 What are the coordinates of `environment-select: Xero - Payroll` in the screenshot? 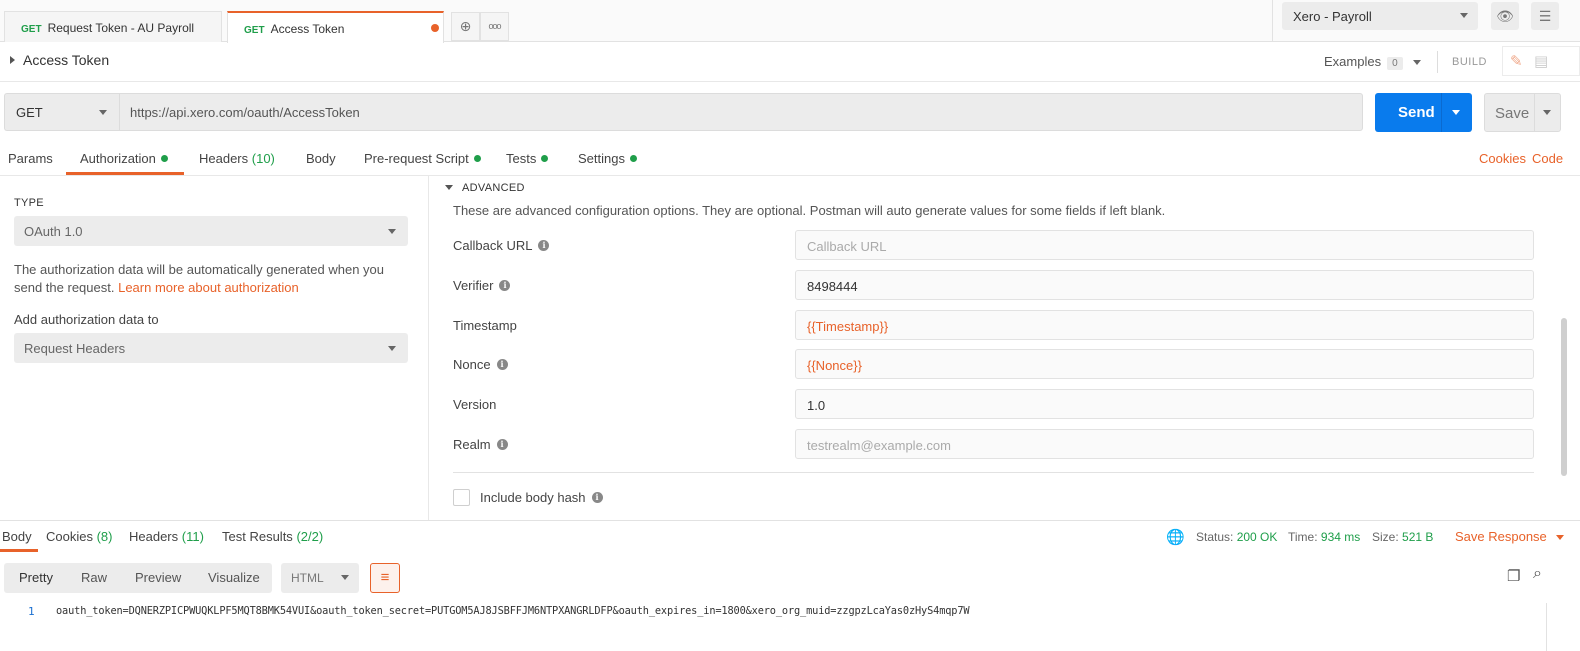 It's located at (1380, 16).